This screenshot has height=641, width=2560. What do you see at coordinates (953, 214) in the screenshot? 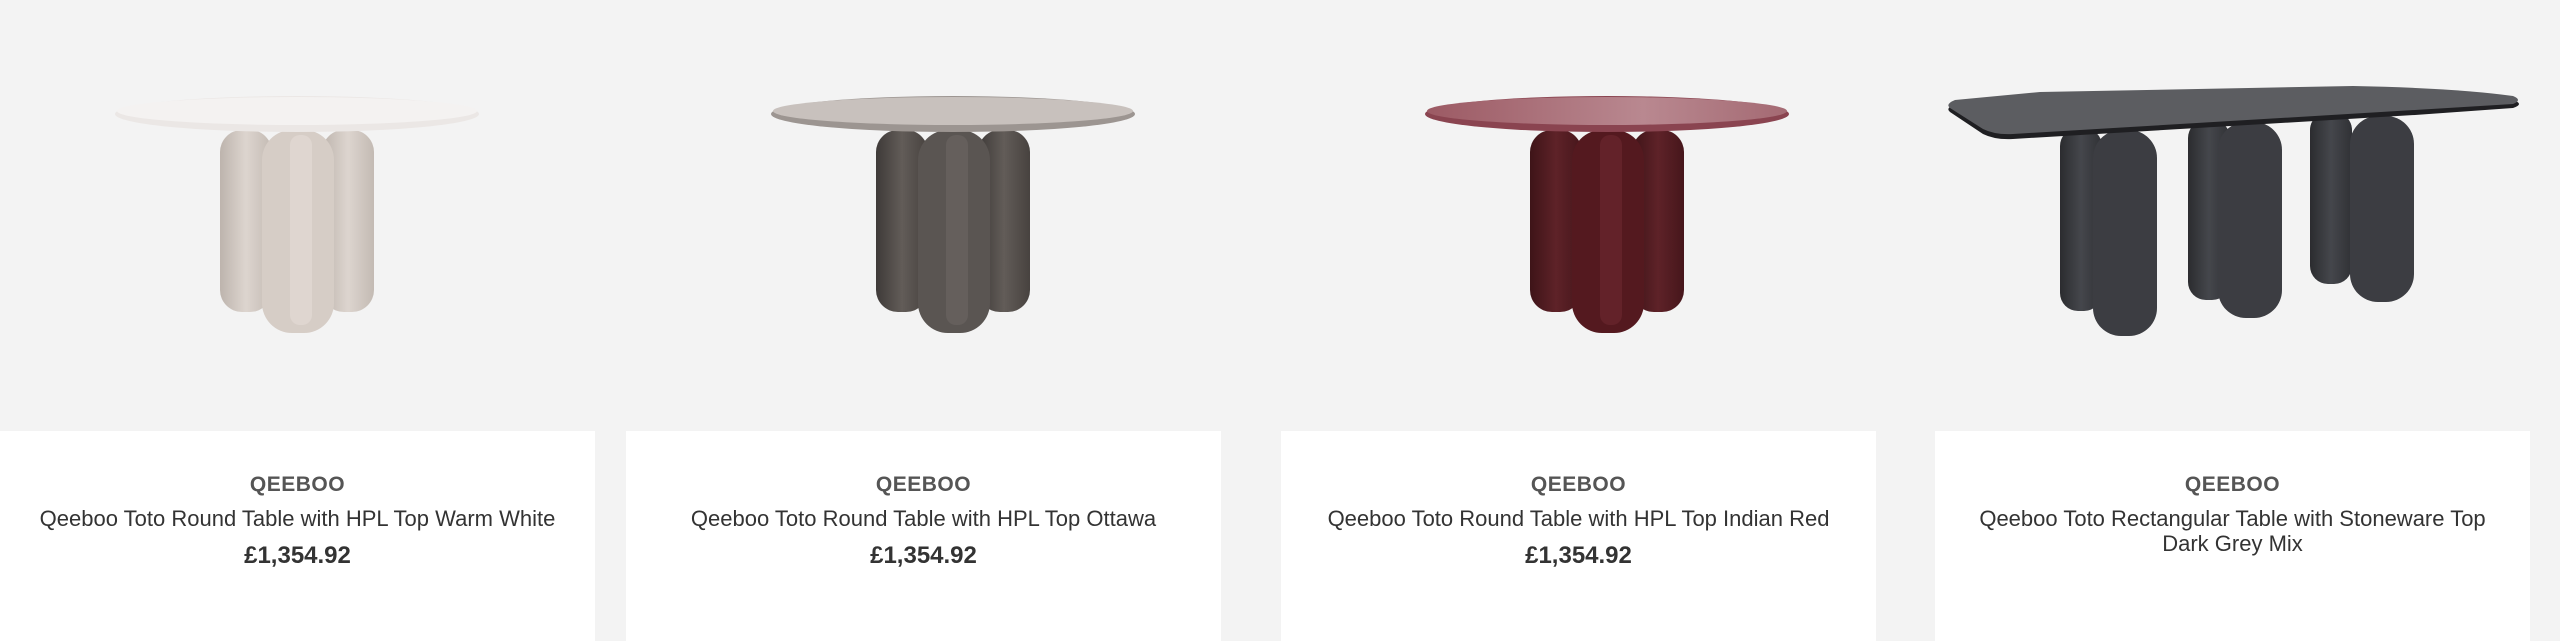
I see `round-table-ottawa-icon` at bounding box center [953, 214].